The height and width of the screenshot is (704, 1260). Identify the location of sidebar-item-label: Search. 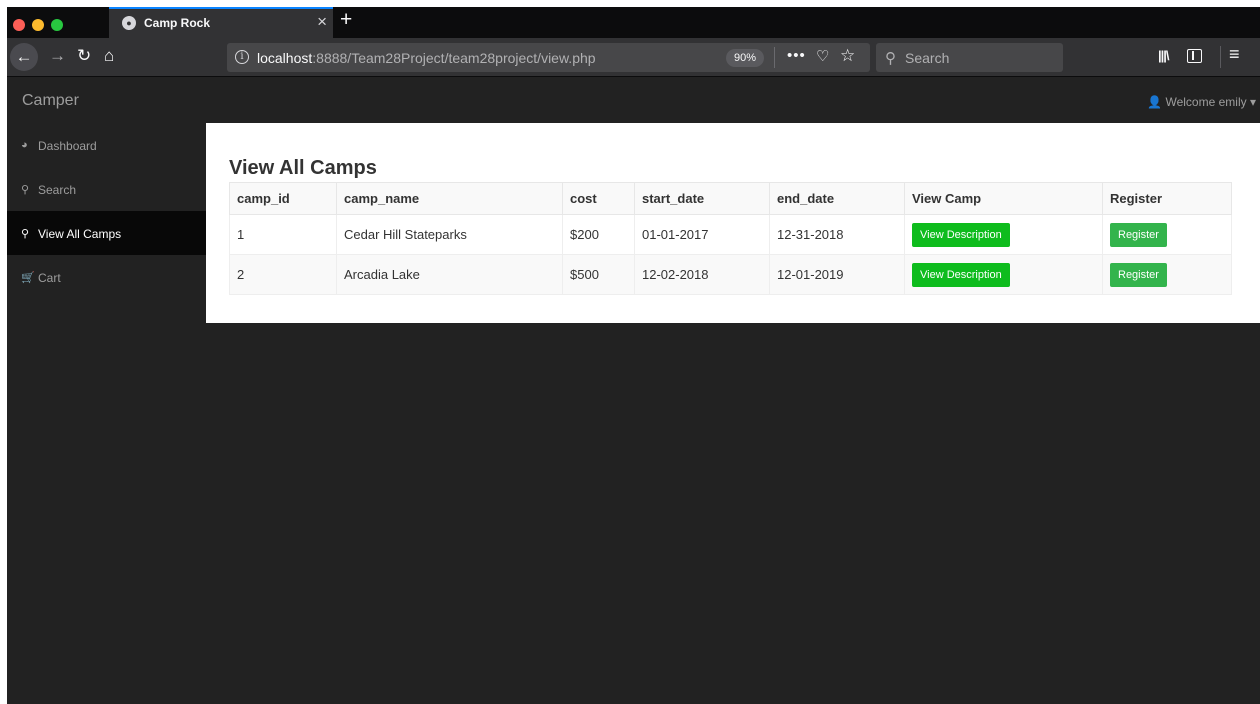
(57, 190).